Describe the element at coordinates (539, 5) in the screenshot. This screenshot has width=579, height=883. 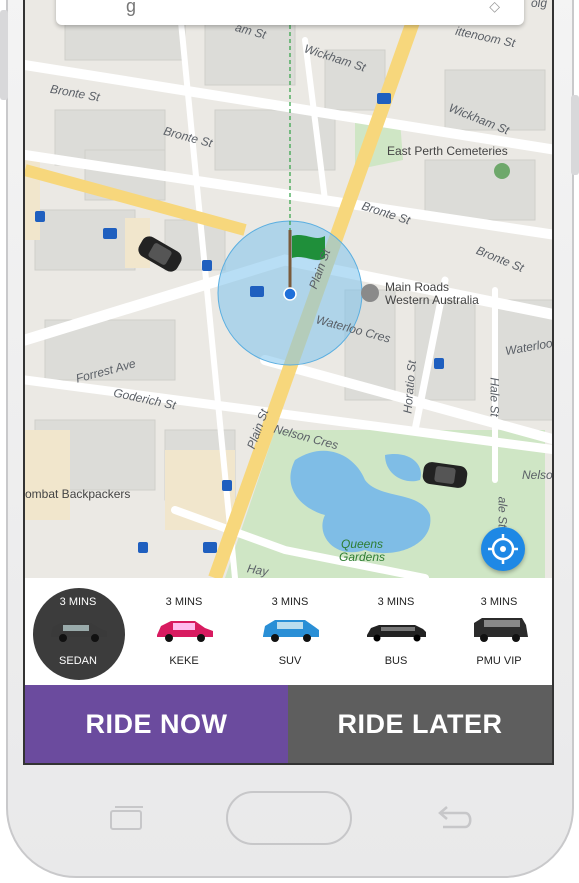
I see `street-label: olg` at that location.